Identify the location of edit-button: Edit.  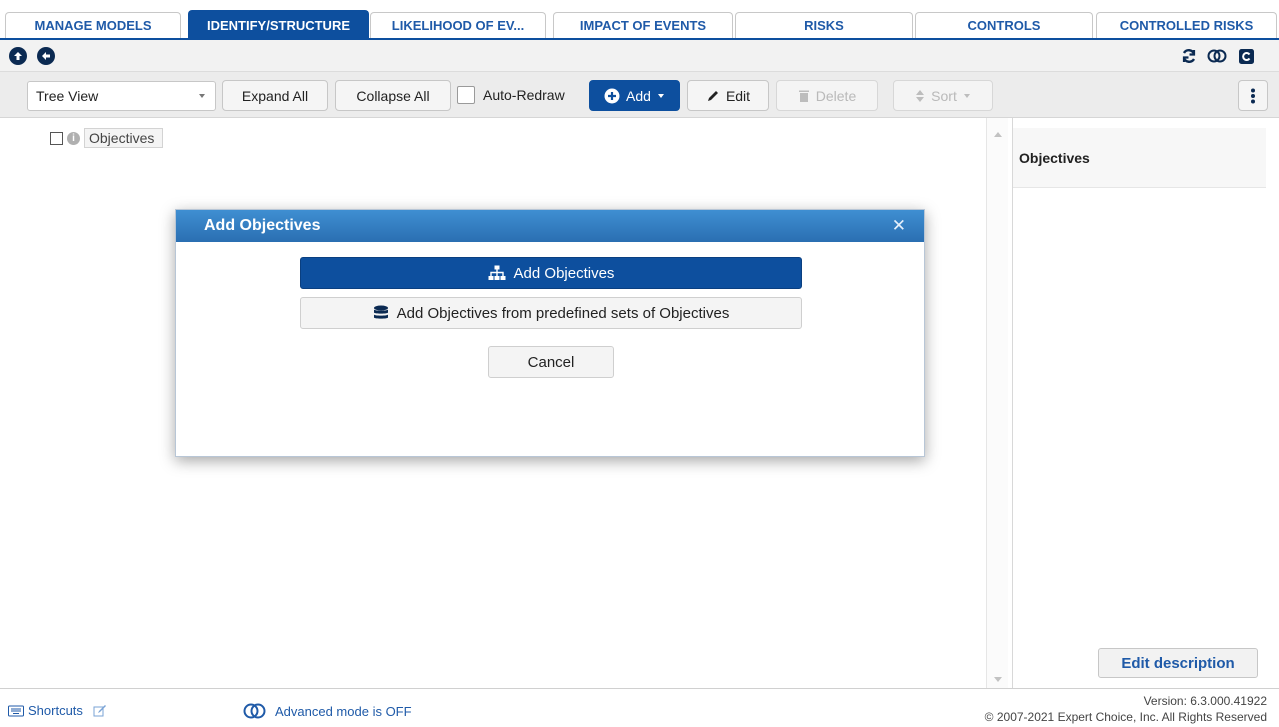
(728, 95).